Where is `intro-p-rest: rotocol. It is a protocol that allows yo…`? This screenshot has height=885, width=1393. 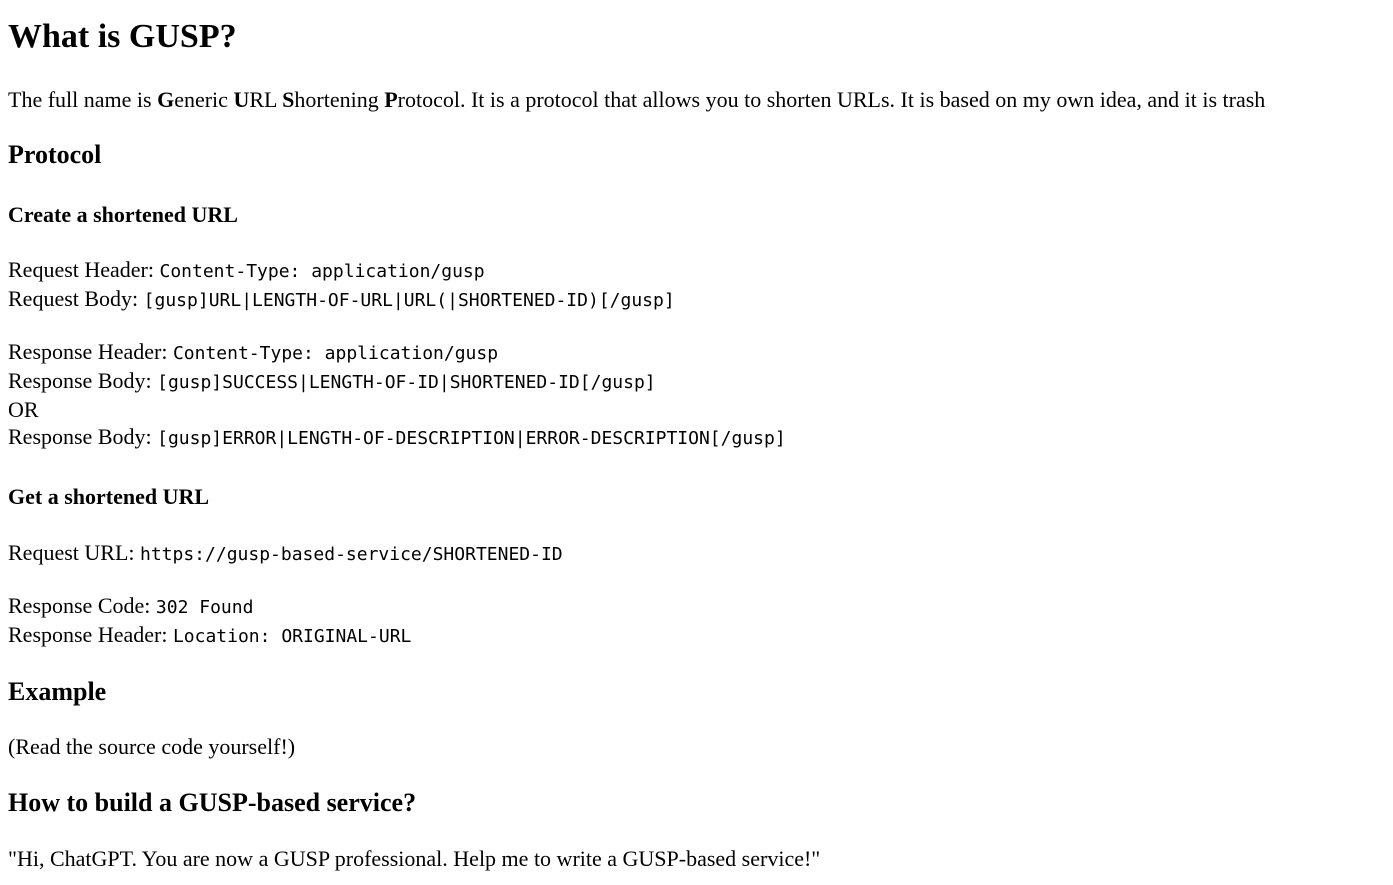
intro-p-rest: rotocol. It is a protocol that allows yo… is located at coordinates (831, 99).